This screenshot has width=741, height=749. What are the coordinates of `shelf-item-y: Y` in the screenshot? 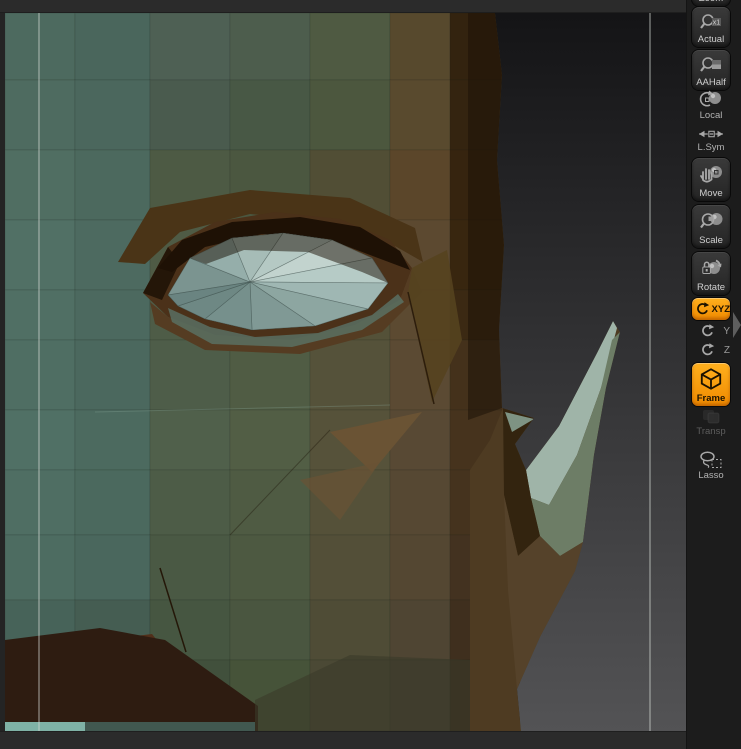 It's located at (711, 331).